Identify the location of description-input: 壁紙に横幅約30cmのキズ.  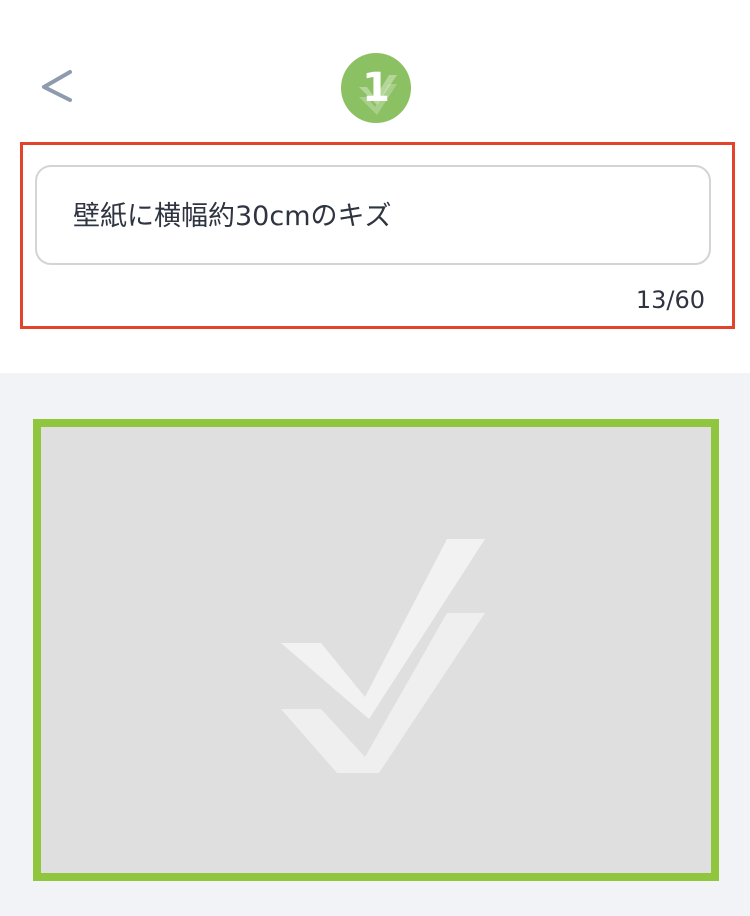
(373, 215).